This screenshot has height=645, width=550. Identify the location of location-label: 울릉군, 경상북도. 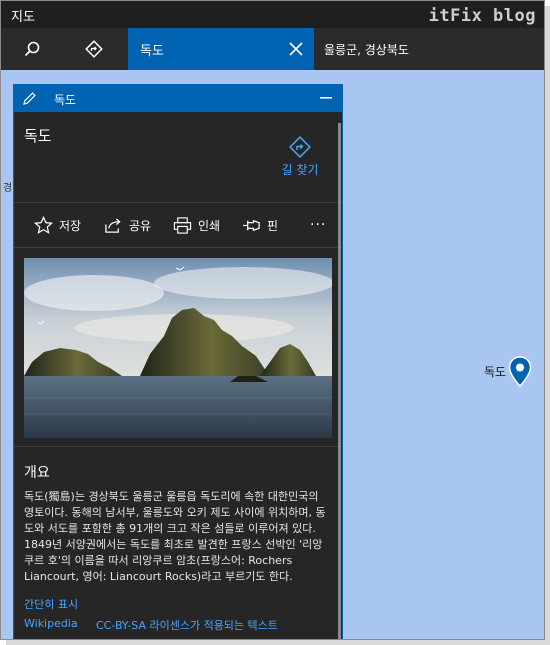
(366, 50).